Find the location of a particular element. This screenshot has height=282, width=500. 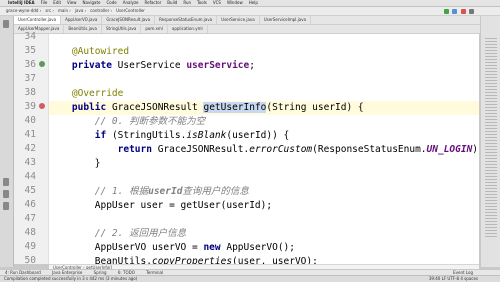

line-number: 34 is located at coordinates (30, 36).